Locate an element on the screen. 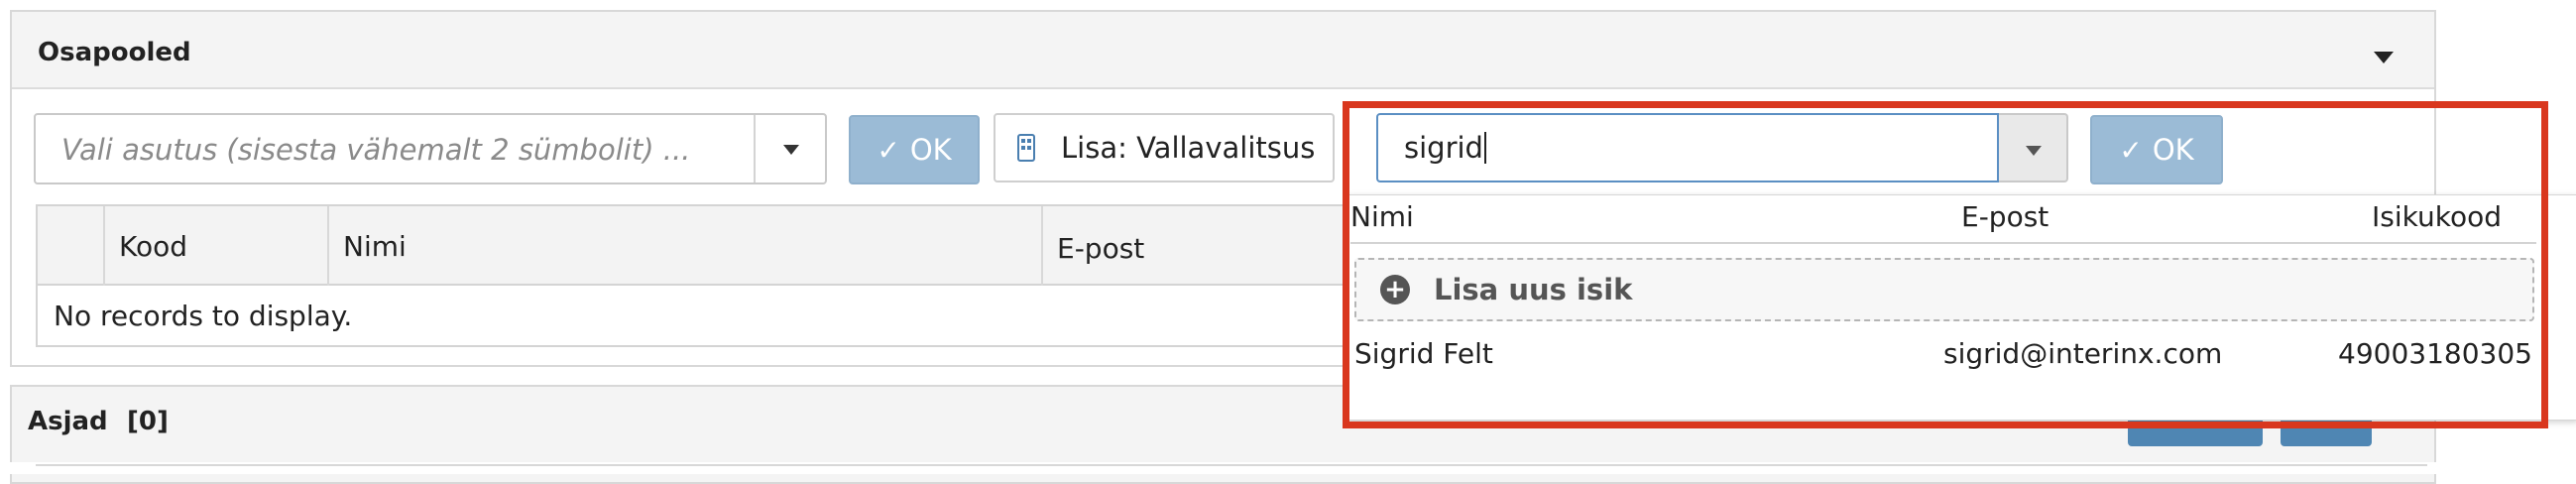 Image resolution: width=2576 pixels, height=484 pixels. organization-ok-button: ✓ OK is located at coordinates (914, 149).